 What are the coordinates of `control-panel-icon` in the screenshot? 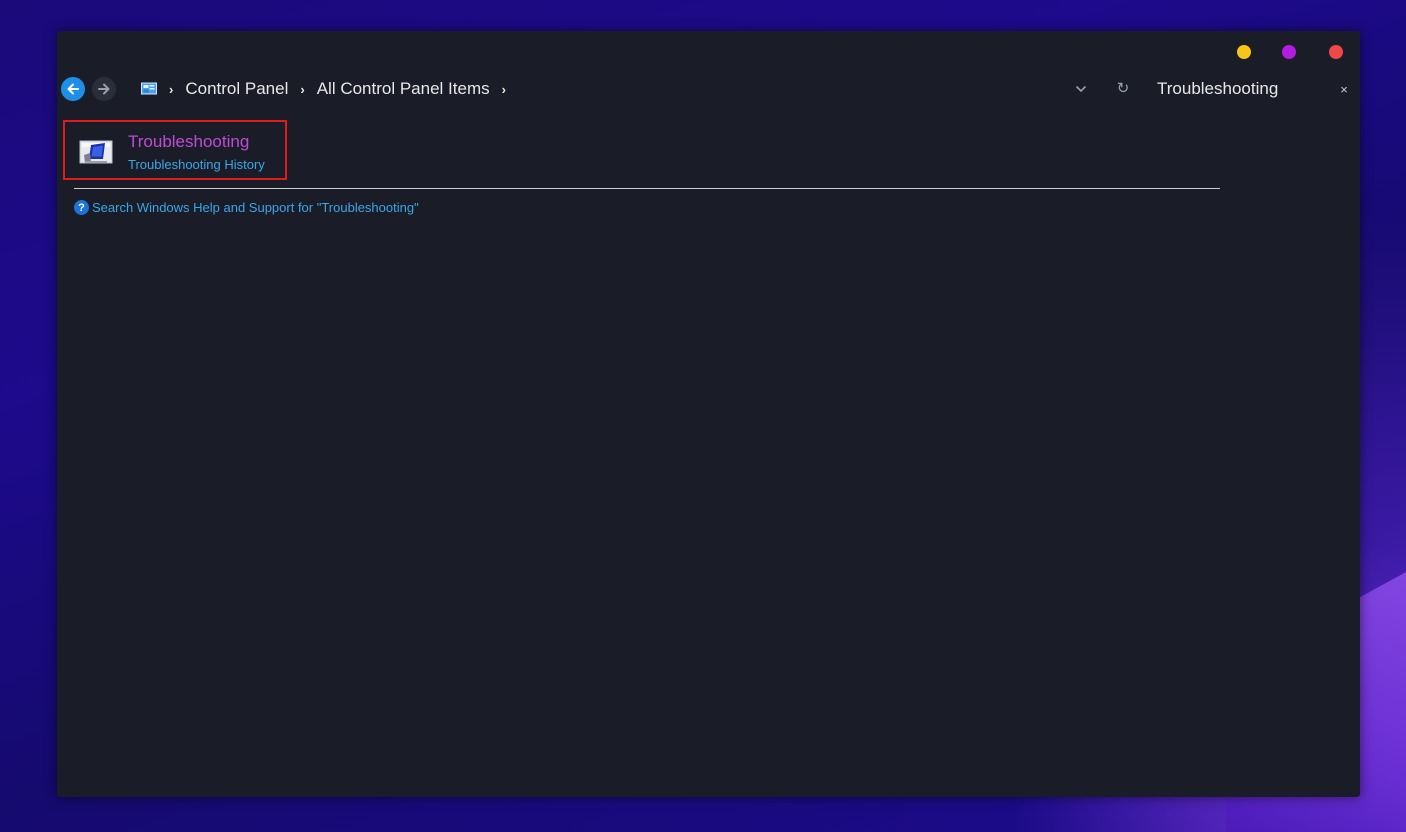 It's located at (149, 89).